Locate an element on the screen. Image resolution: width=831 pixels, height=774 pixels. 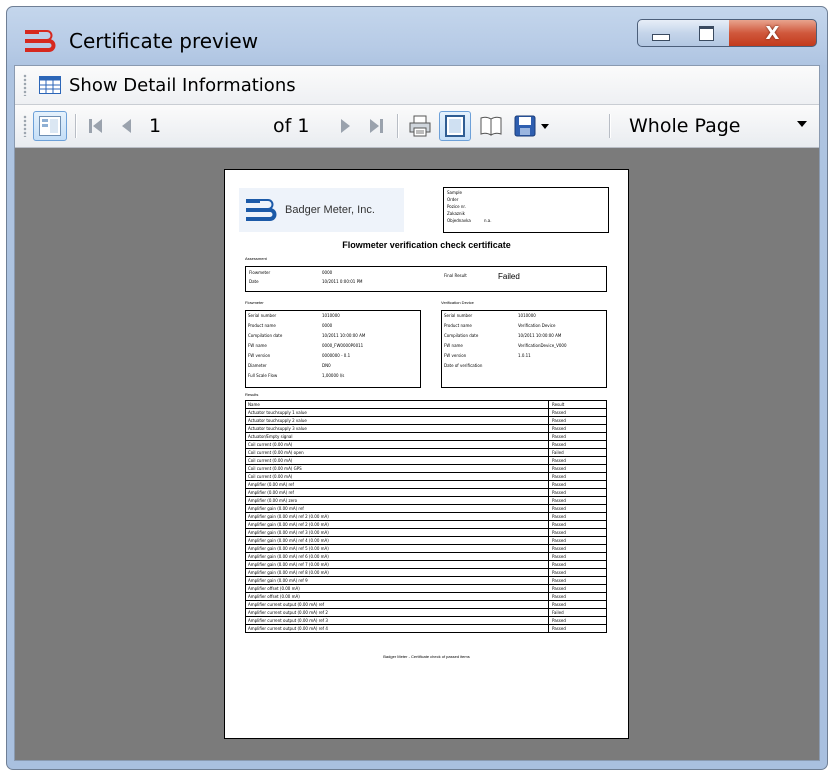
maximize-button is located at coordinates (707, 33).